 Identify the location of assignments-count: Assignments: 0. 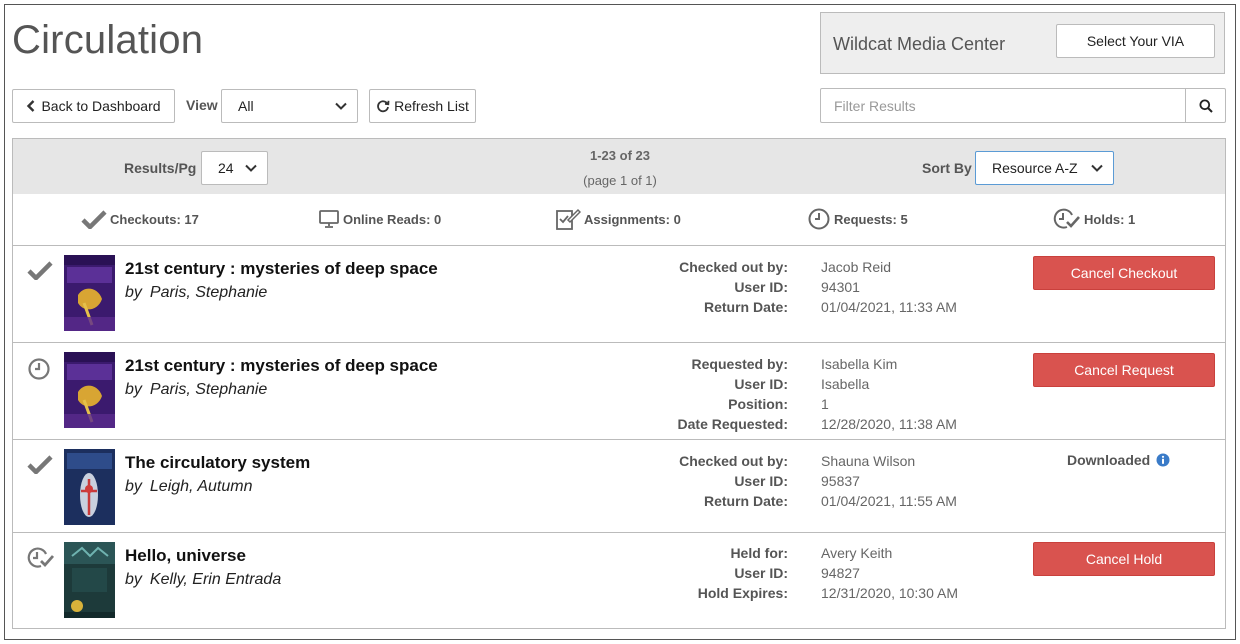
(632, 219).